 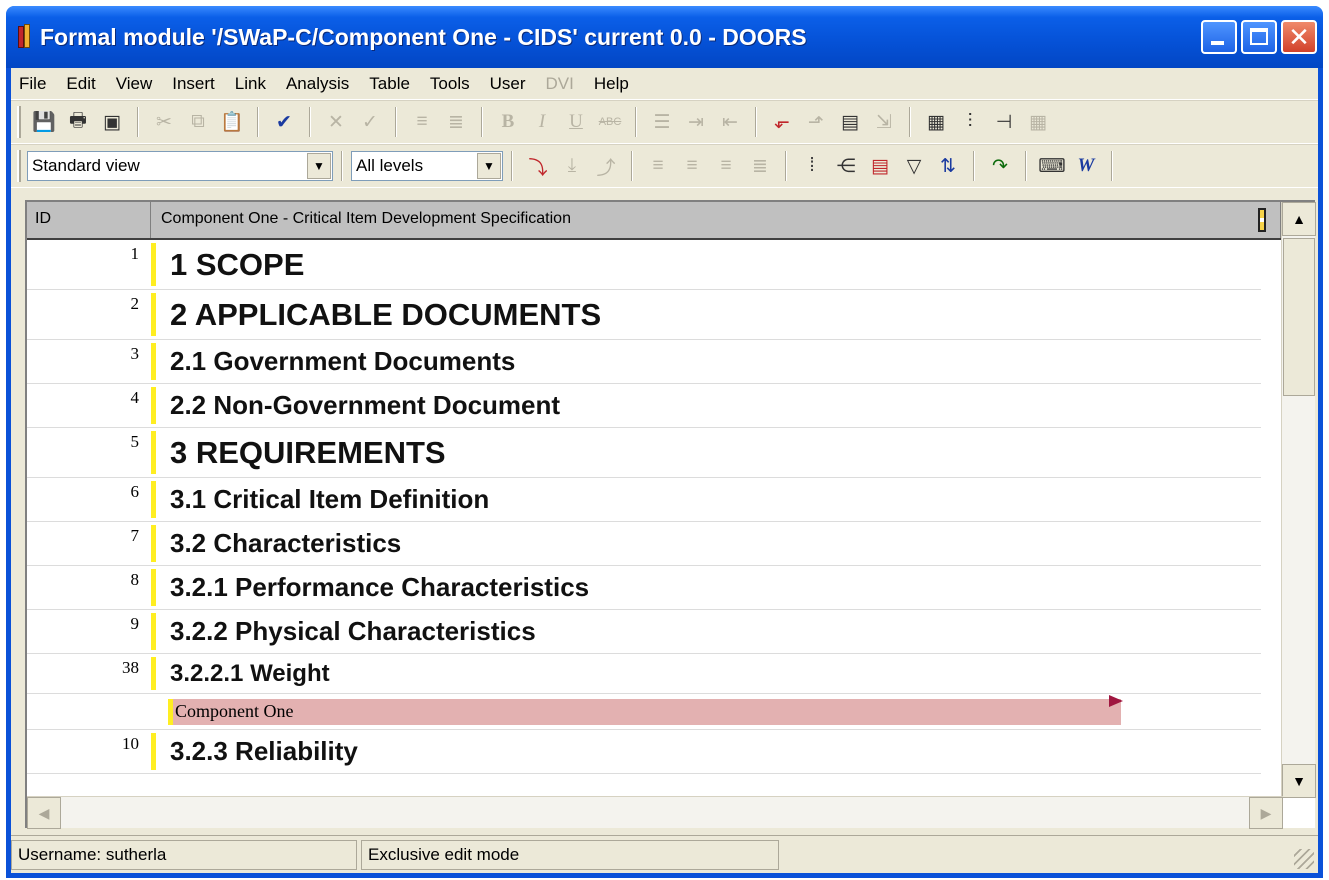 What do you see at coordinates (450, 84) in the screenshot?
I see `menu-tools: Tools` at bounding box center [450, 84].